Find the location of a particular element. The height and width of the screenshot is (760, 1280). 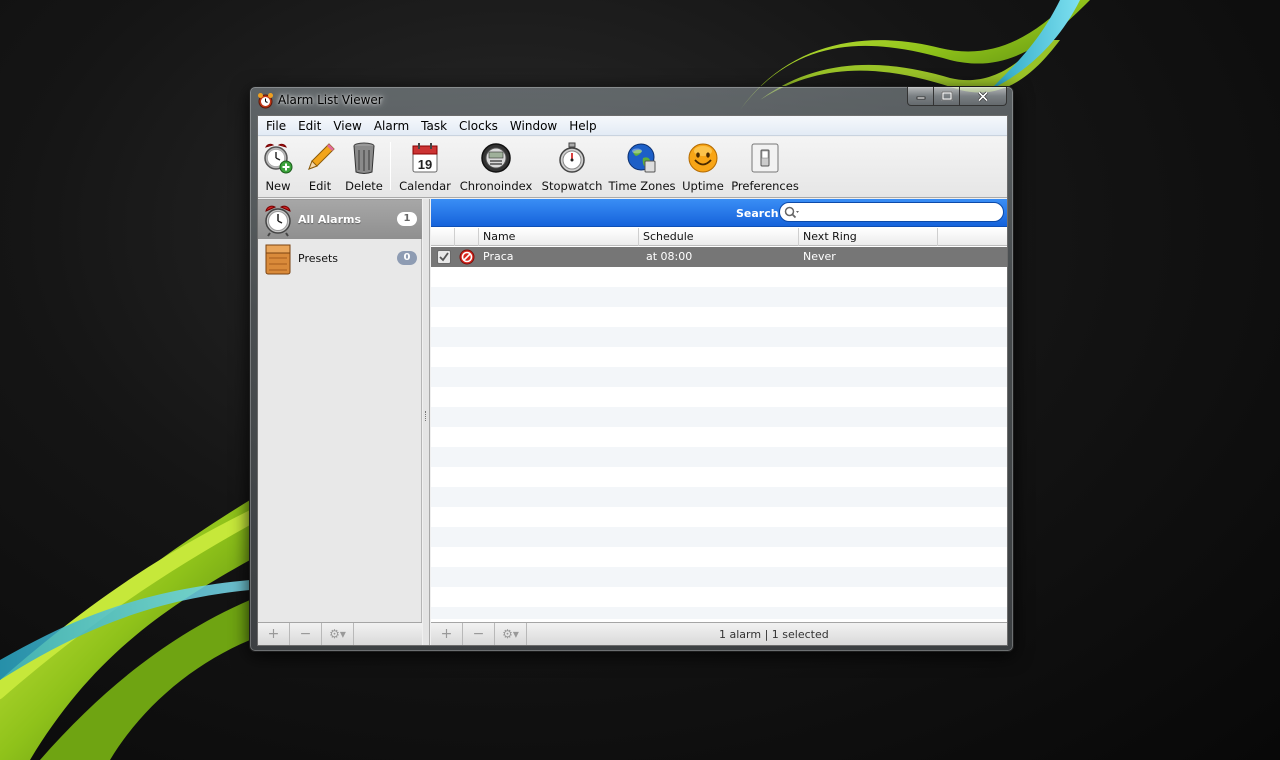

pane-splitter is located at coordinates (426, 422).